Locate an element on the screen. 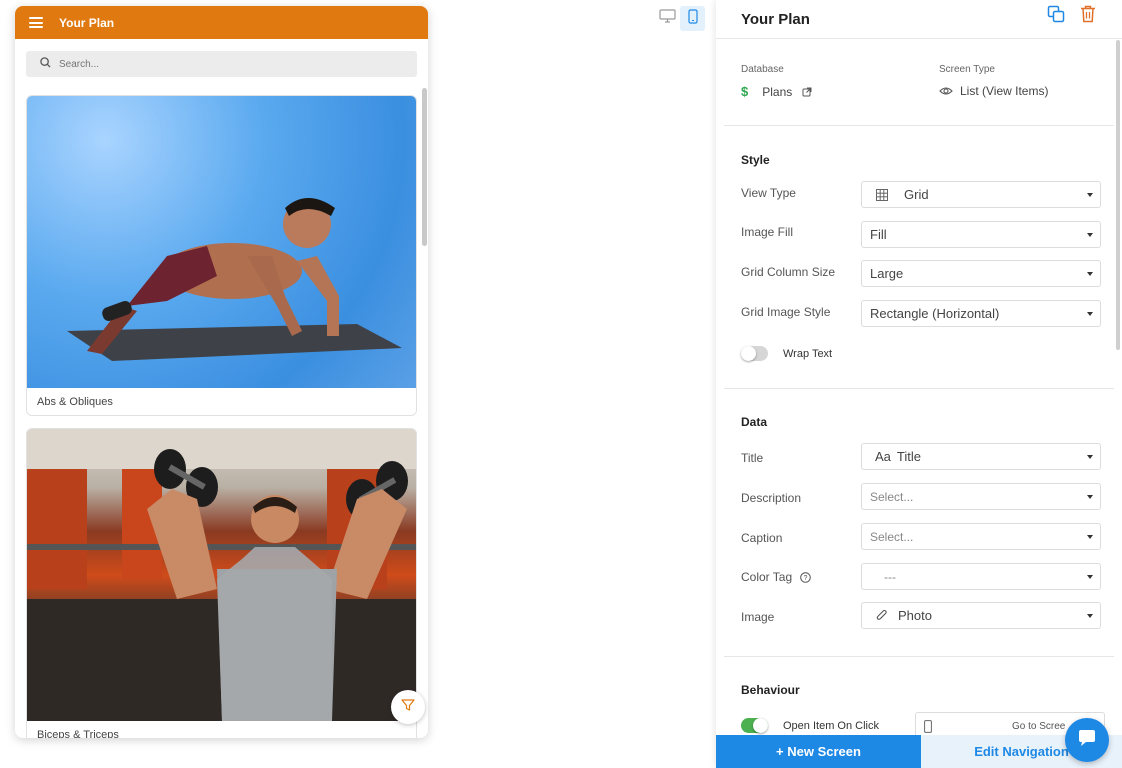 This screenshot has width=1122, height=768. paperclip-icon is located at coordinates (882, 615).